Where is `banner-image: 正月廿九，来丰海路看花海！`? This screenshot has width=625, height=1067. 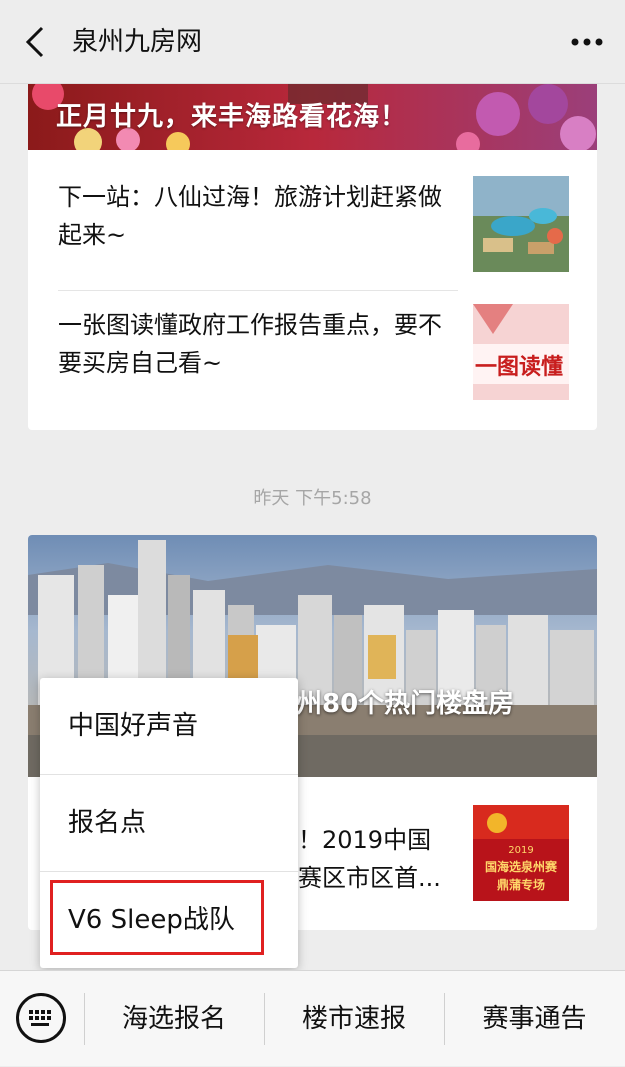 banner-image: 正月廿九，来丰海路看花海！ is located at coordinates (312, 117).